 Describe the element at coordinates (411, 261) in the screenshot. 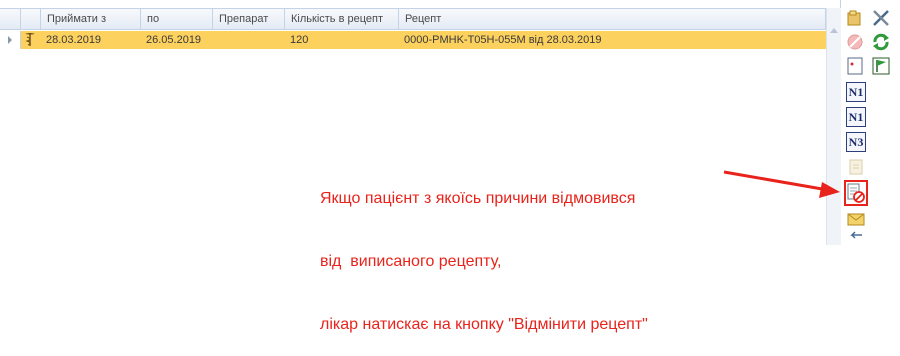

I see `annotation-line-2: від виписаного рецепту,` at that location.